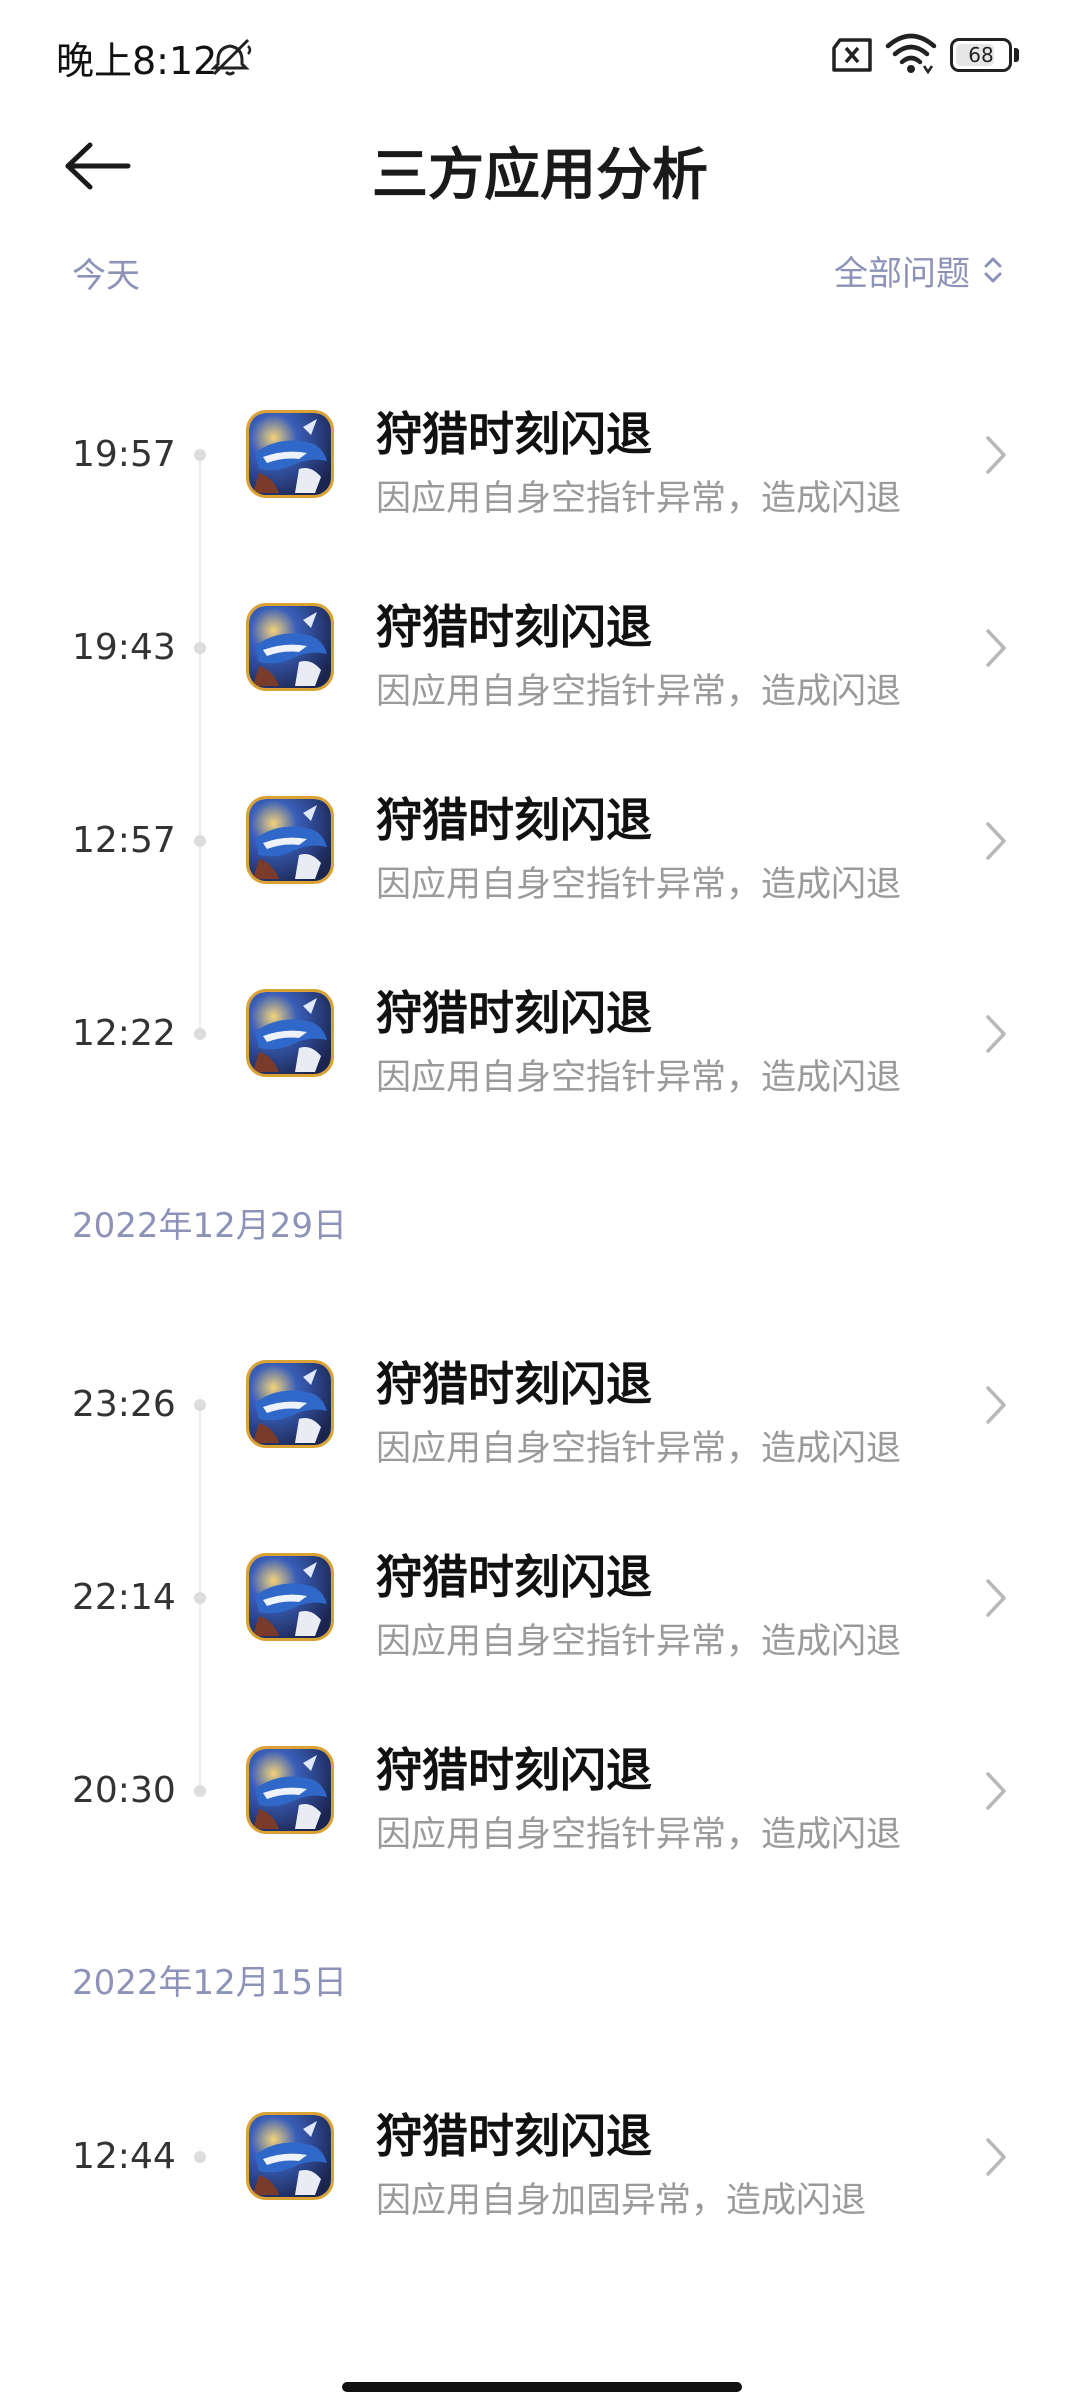 The image size is (1080, 2400). What do you see at coordinates (981, 55) in the screenshot?
I see `battery-text: 68` at bounding box center [981, 55].